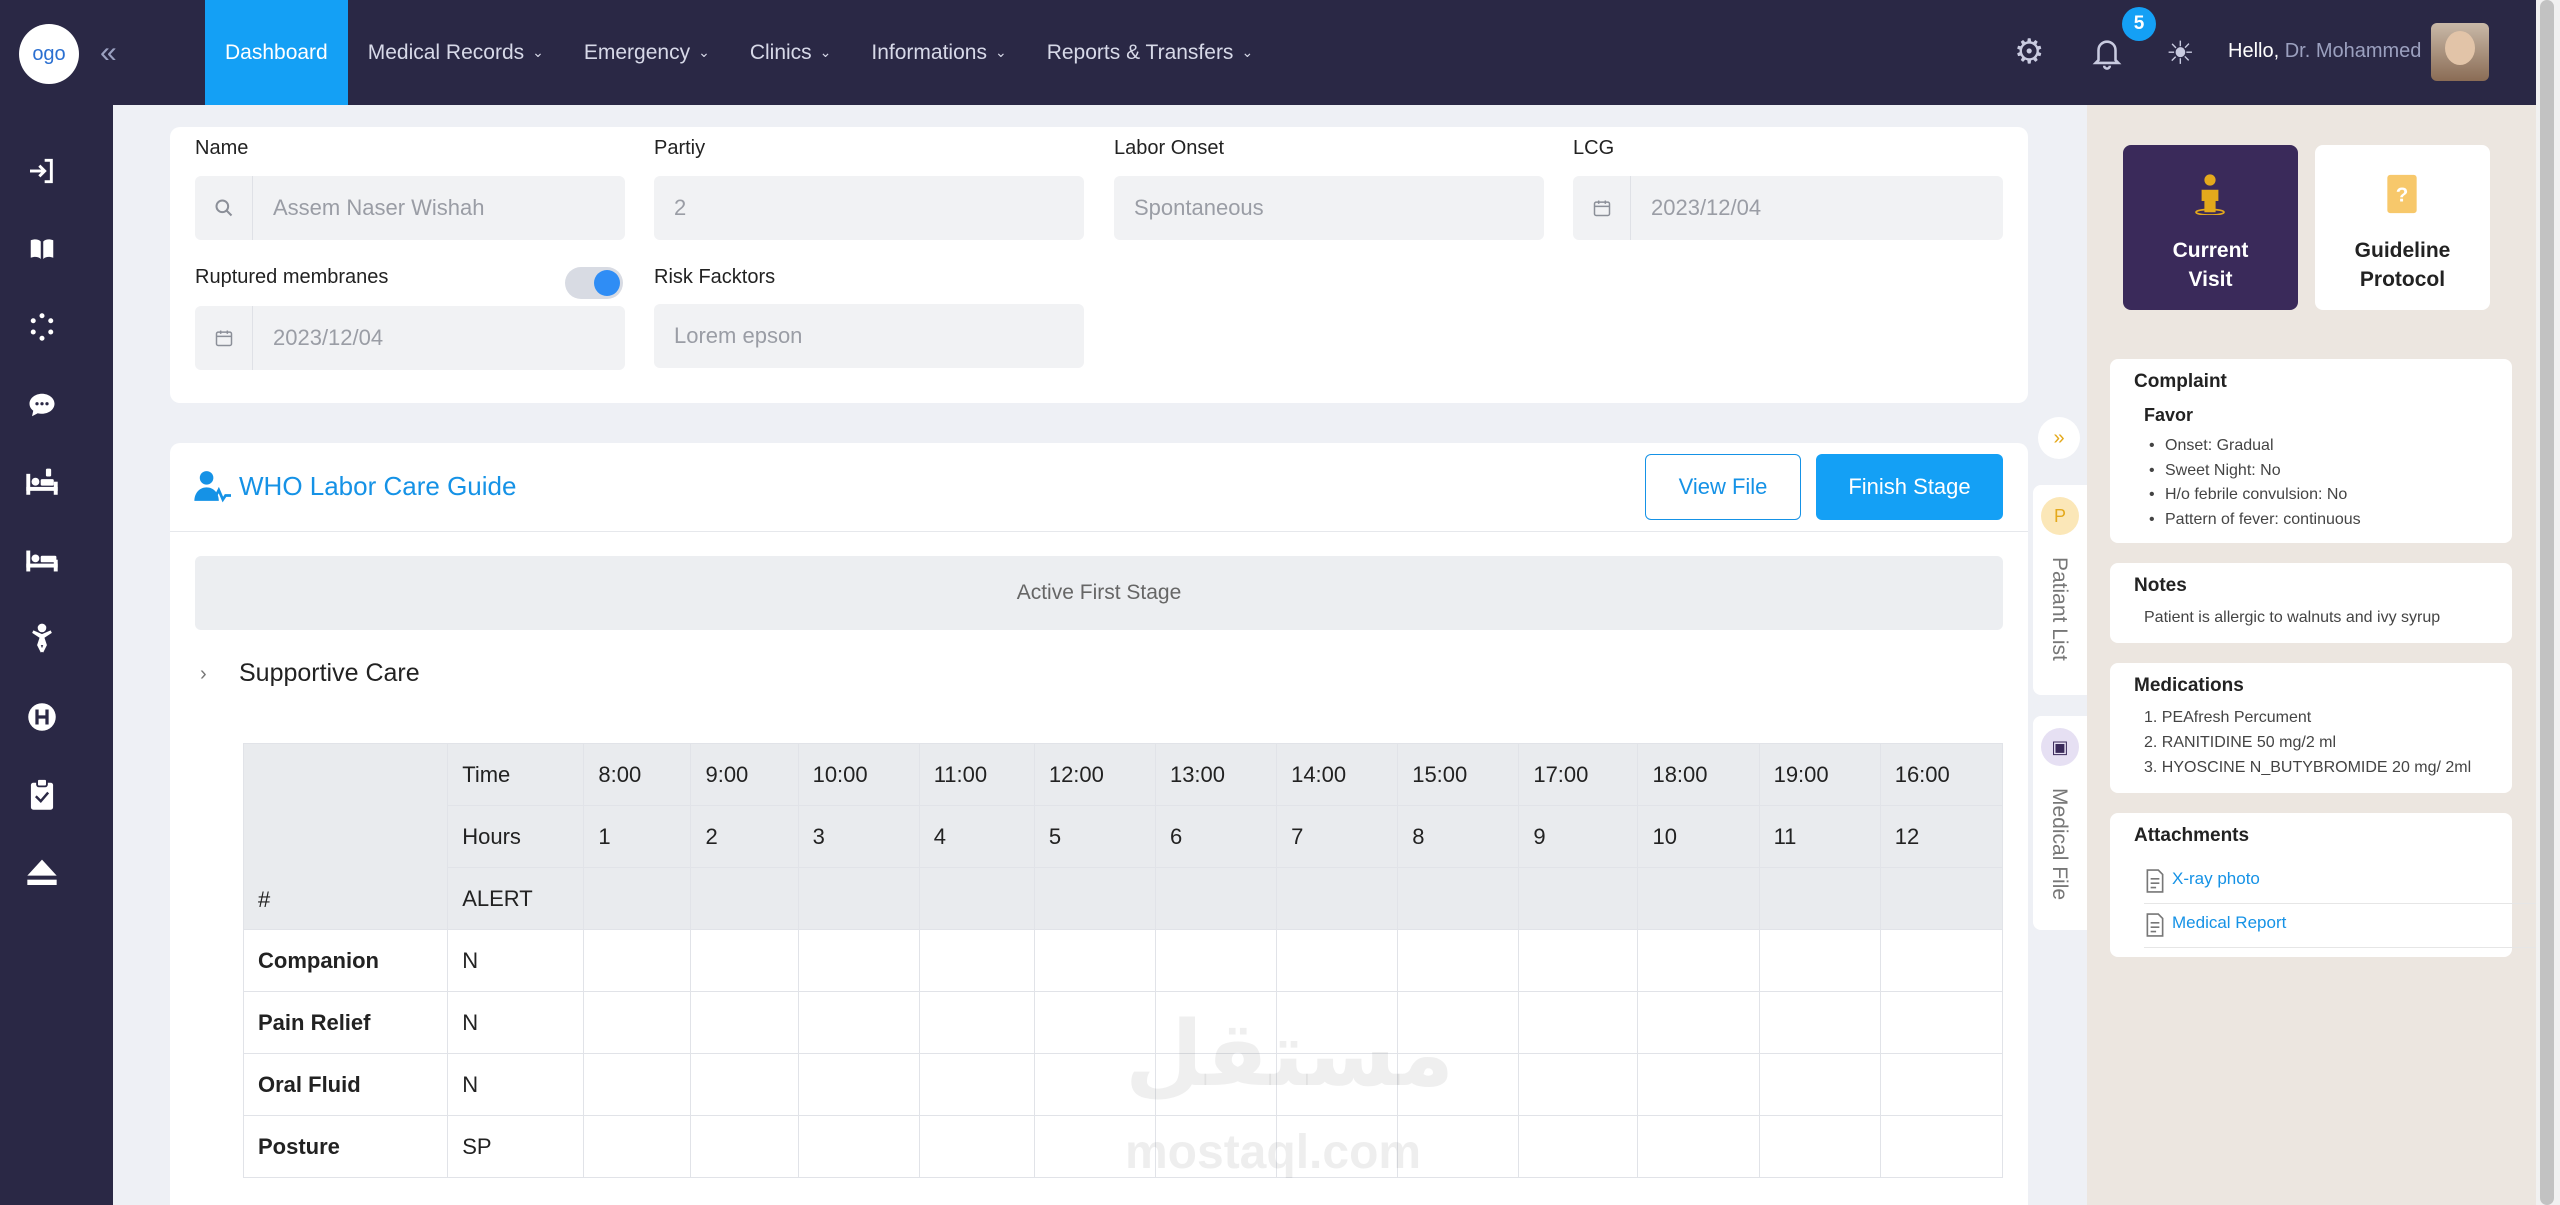 The width and height of the screenshot is (2560, 1205). What do you see at coordinates (1909, 487) in the screenshot?
I see `finish-stage-button: Finish Stage` at bounding box center [1909, 487].